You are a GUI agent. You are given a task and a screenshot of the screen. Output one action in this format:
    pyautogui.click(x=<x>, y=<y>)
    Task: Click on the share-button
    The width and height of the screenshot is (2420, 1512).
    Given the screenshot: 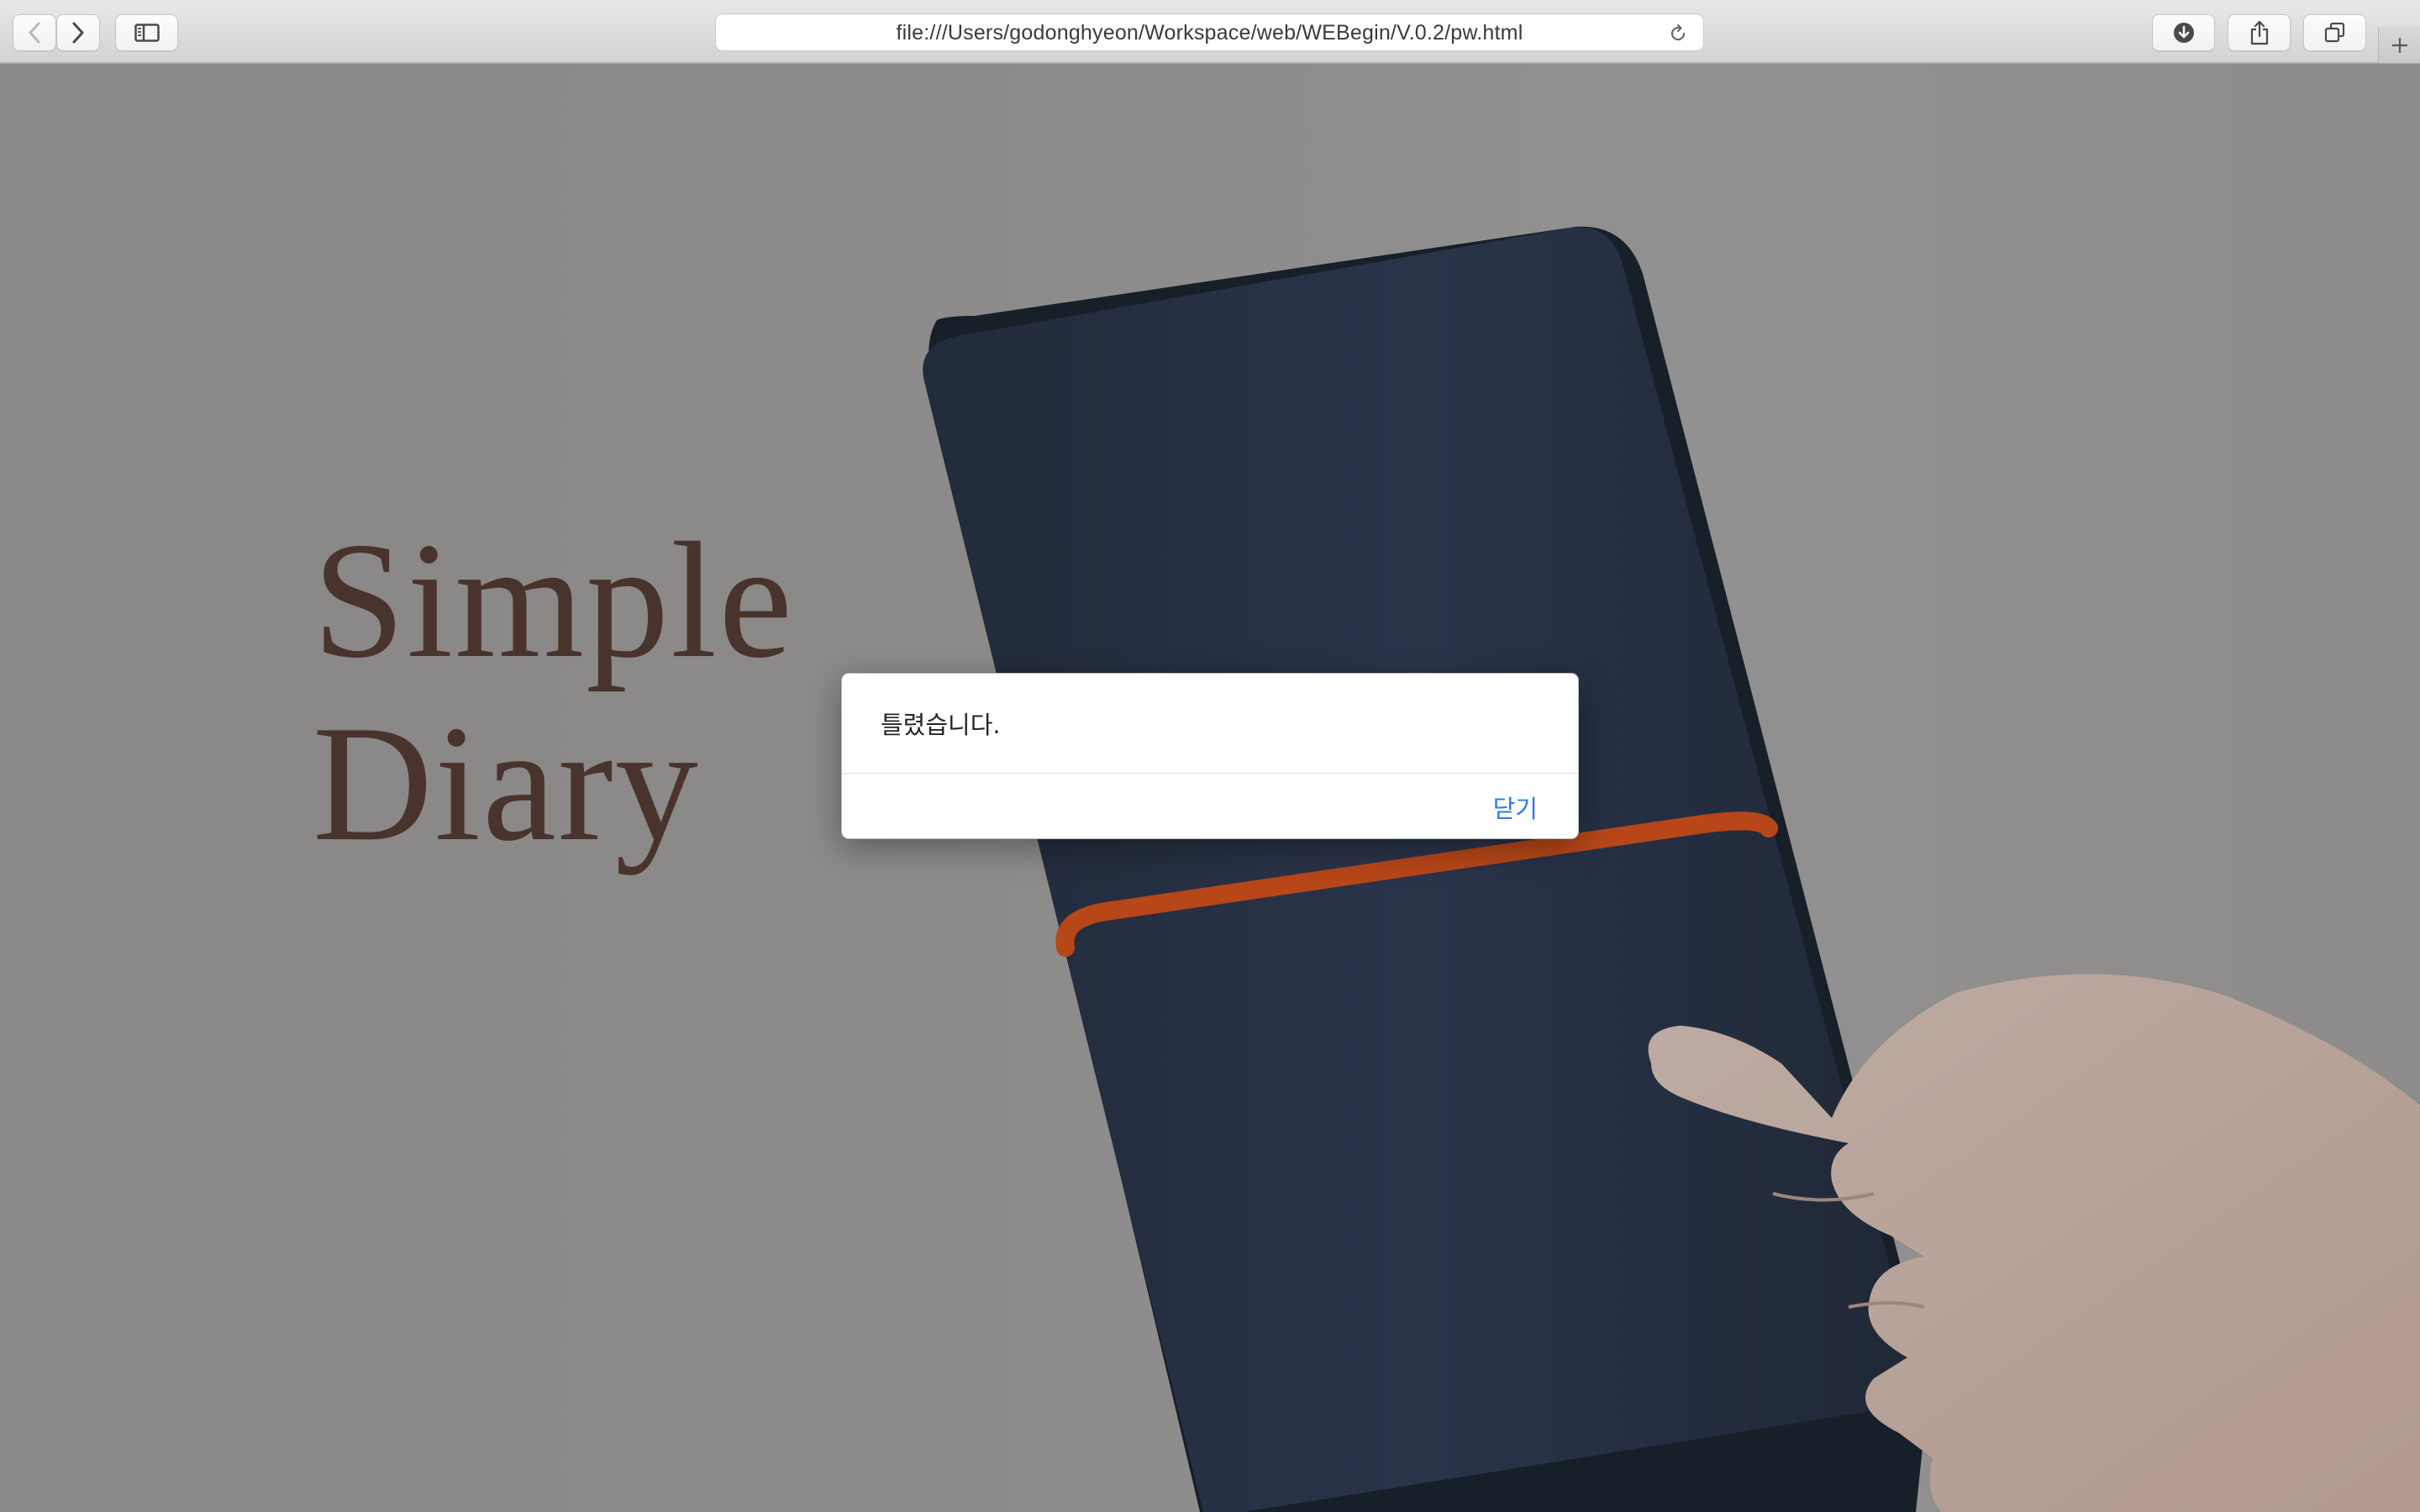 What is the action you would take?
    pyautogui.click(x=2260, y=32)
    